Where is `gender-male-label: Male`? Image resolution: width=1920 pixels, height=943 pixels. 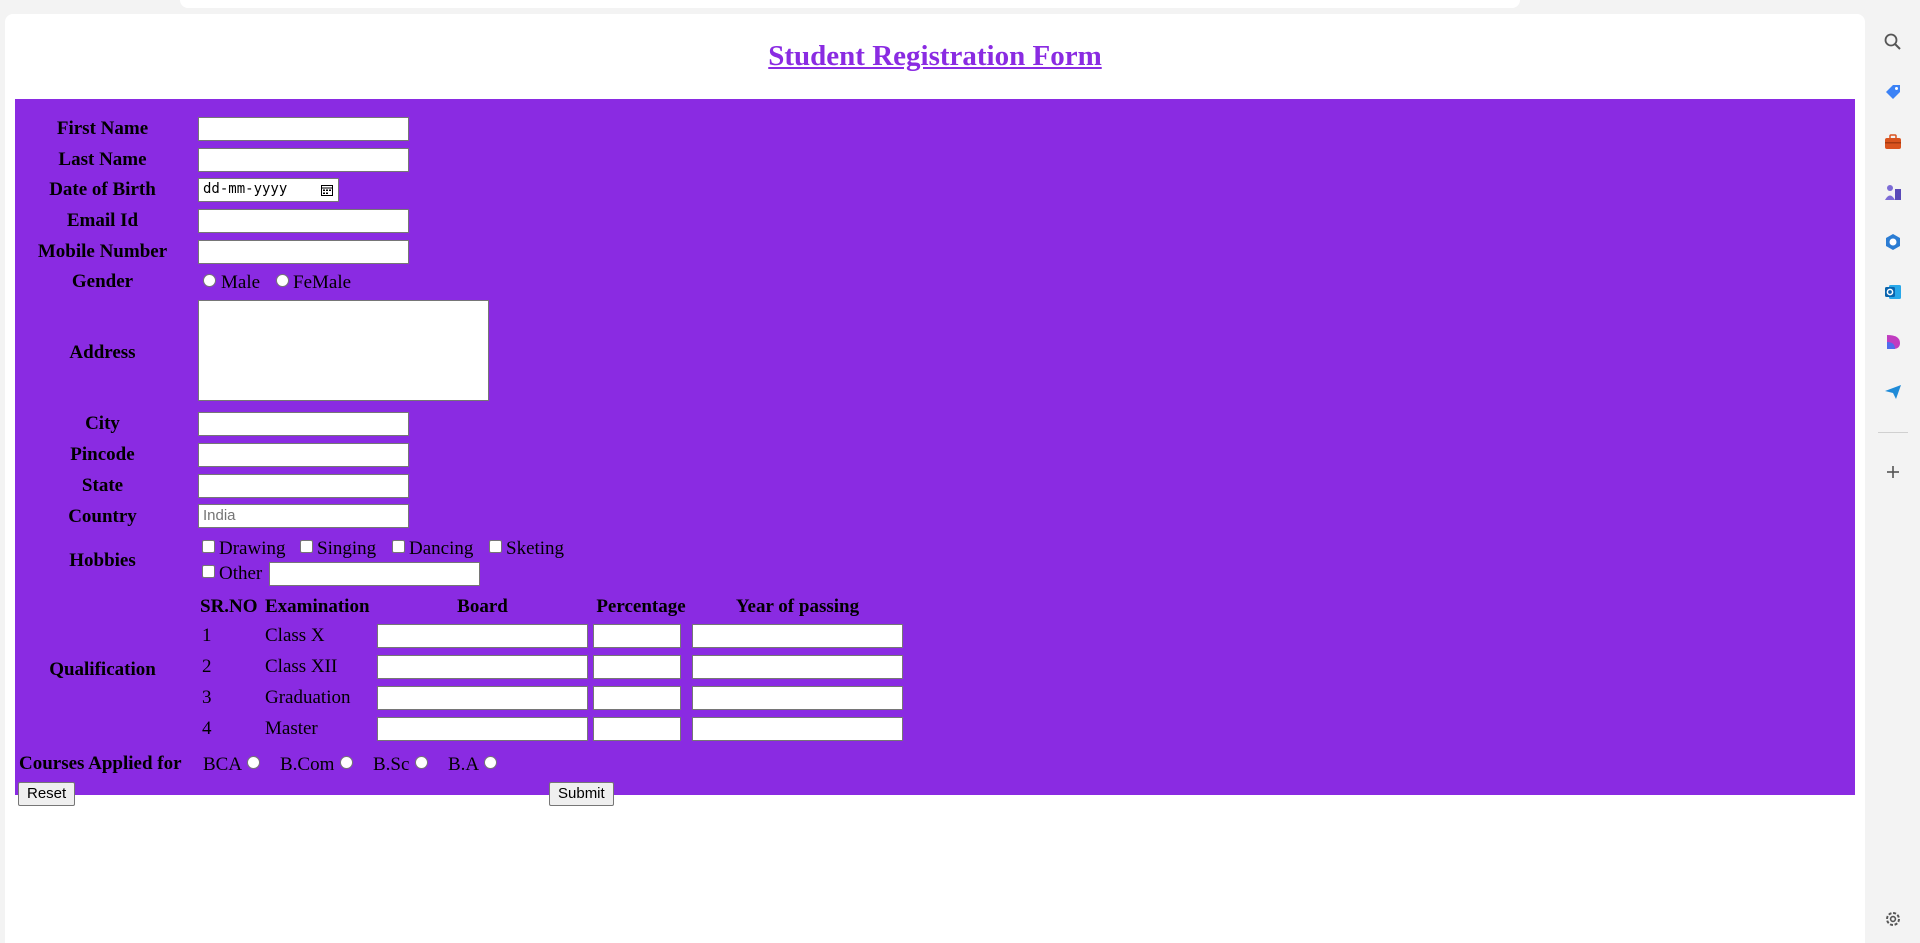 gender-male-label: Male is located at coordinates (241, 282).